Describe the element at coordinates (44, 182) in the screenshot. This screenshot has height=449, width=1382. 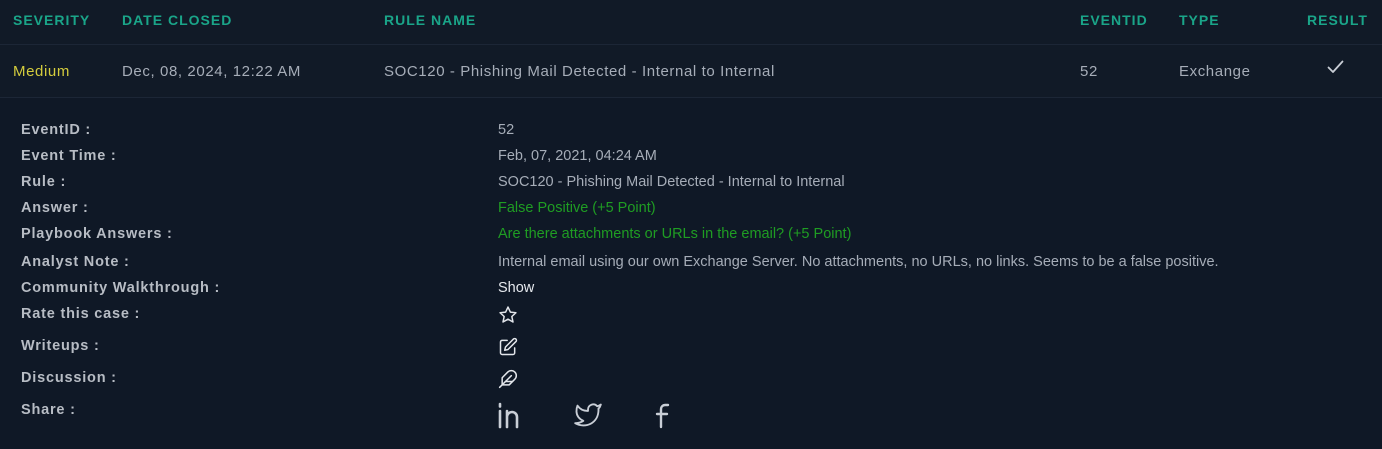
I see `rule-label: Rule :` at that location.